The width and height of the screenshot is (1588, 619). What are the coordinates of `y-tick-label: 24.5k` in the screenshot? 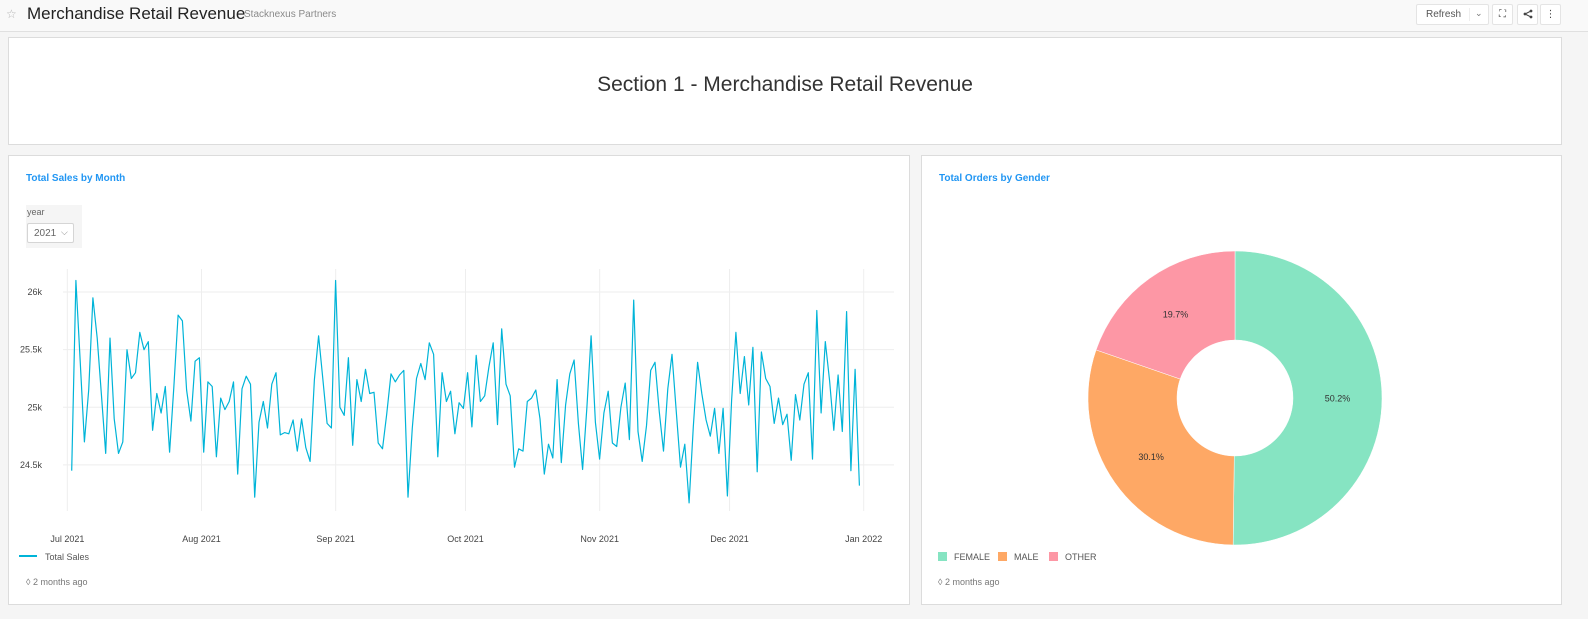 It's located at (31, 465).